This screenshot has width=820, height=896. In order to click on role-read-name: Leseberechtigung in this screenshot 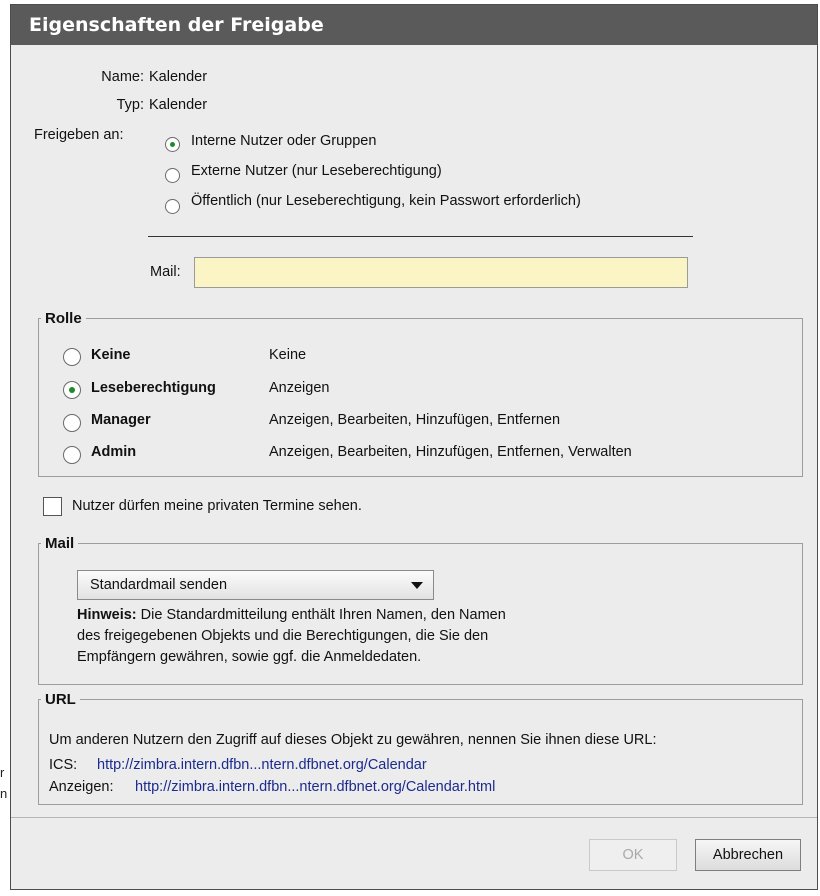, I will do `click(153, 388)`.